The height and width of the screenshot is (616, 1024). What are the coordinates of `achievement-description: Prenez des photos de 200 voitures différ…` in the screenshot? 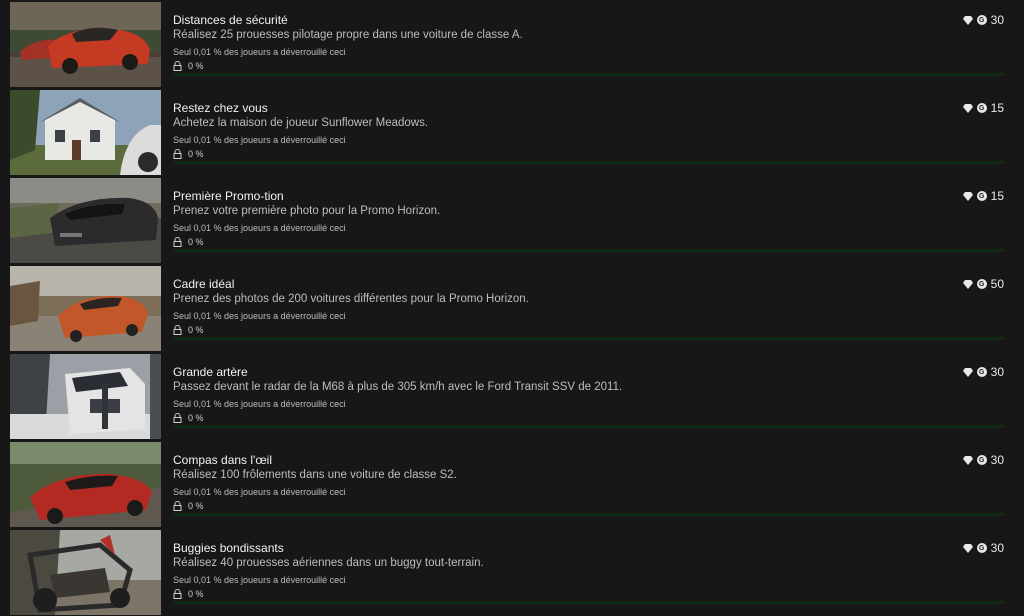 It's located at (351, 299).